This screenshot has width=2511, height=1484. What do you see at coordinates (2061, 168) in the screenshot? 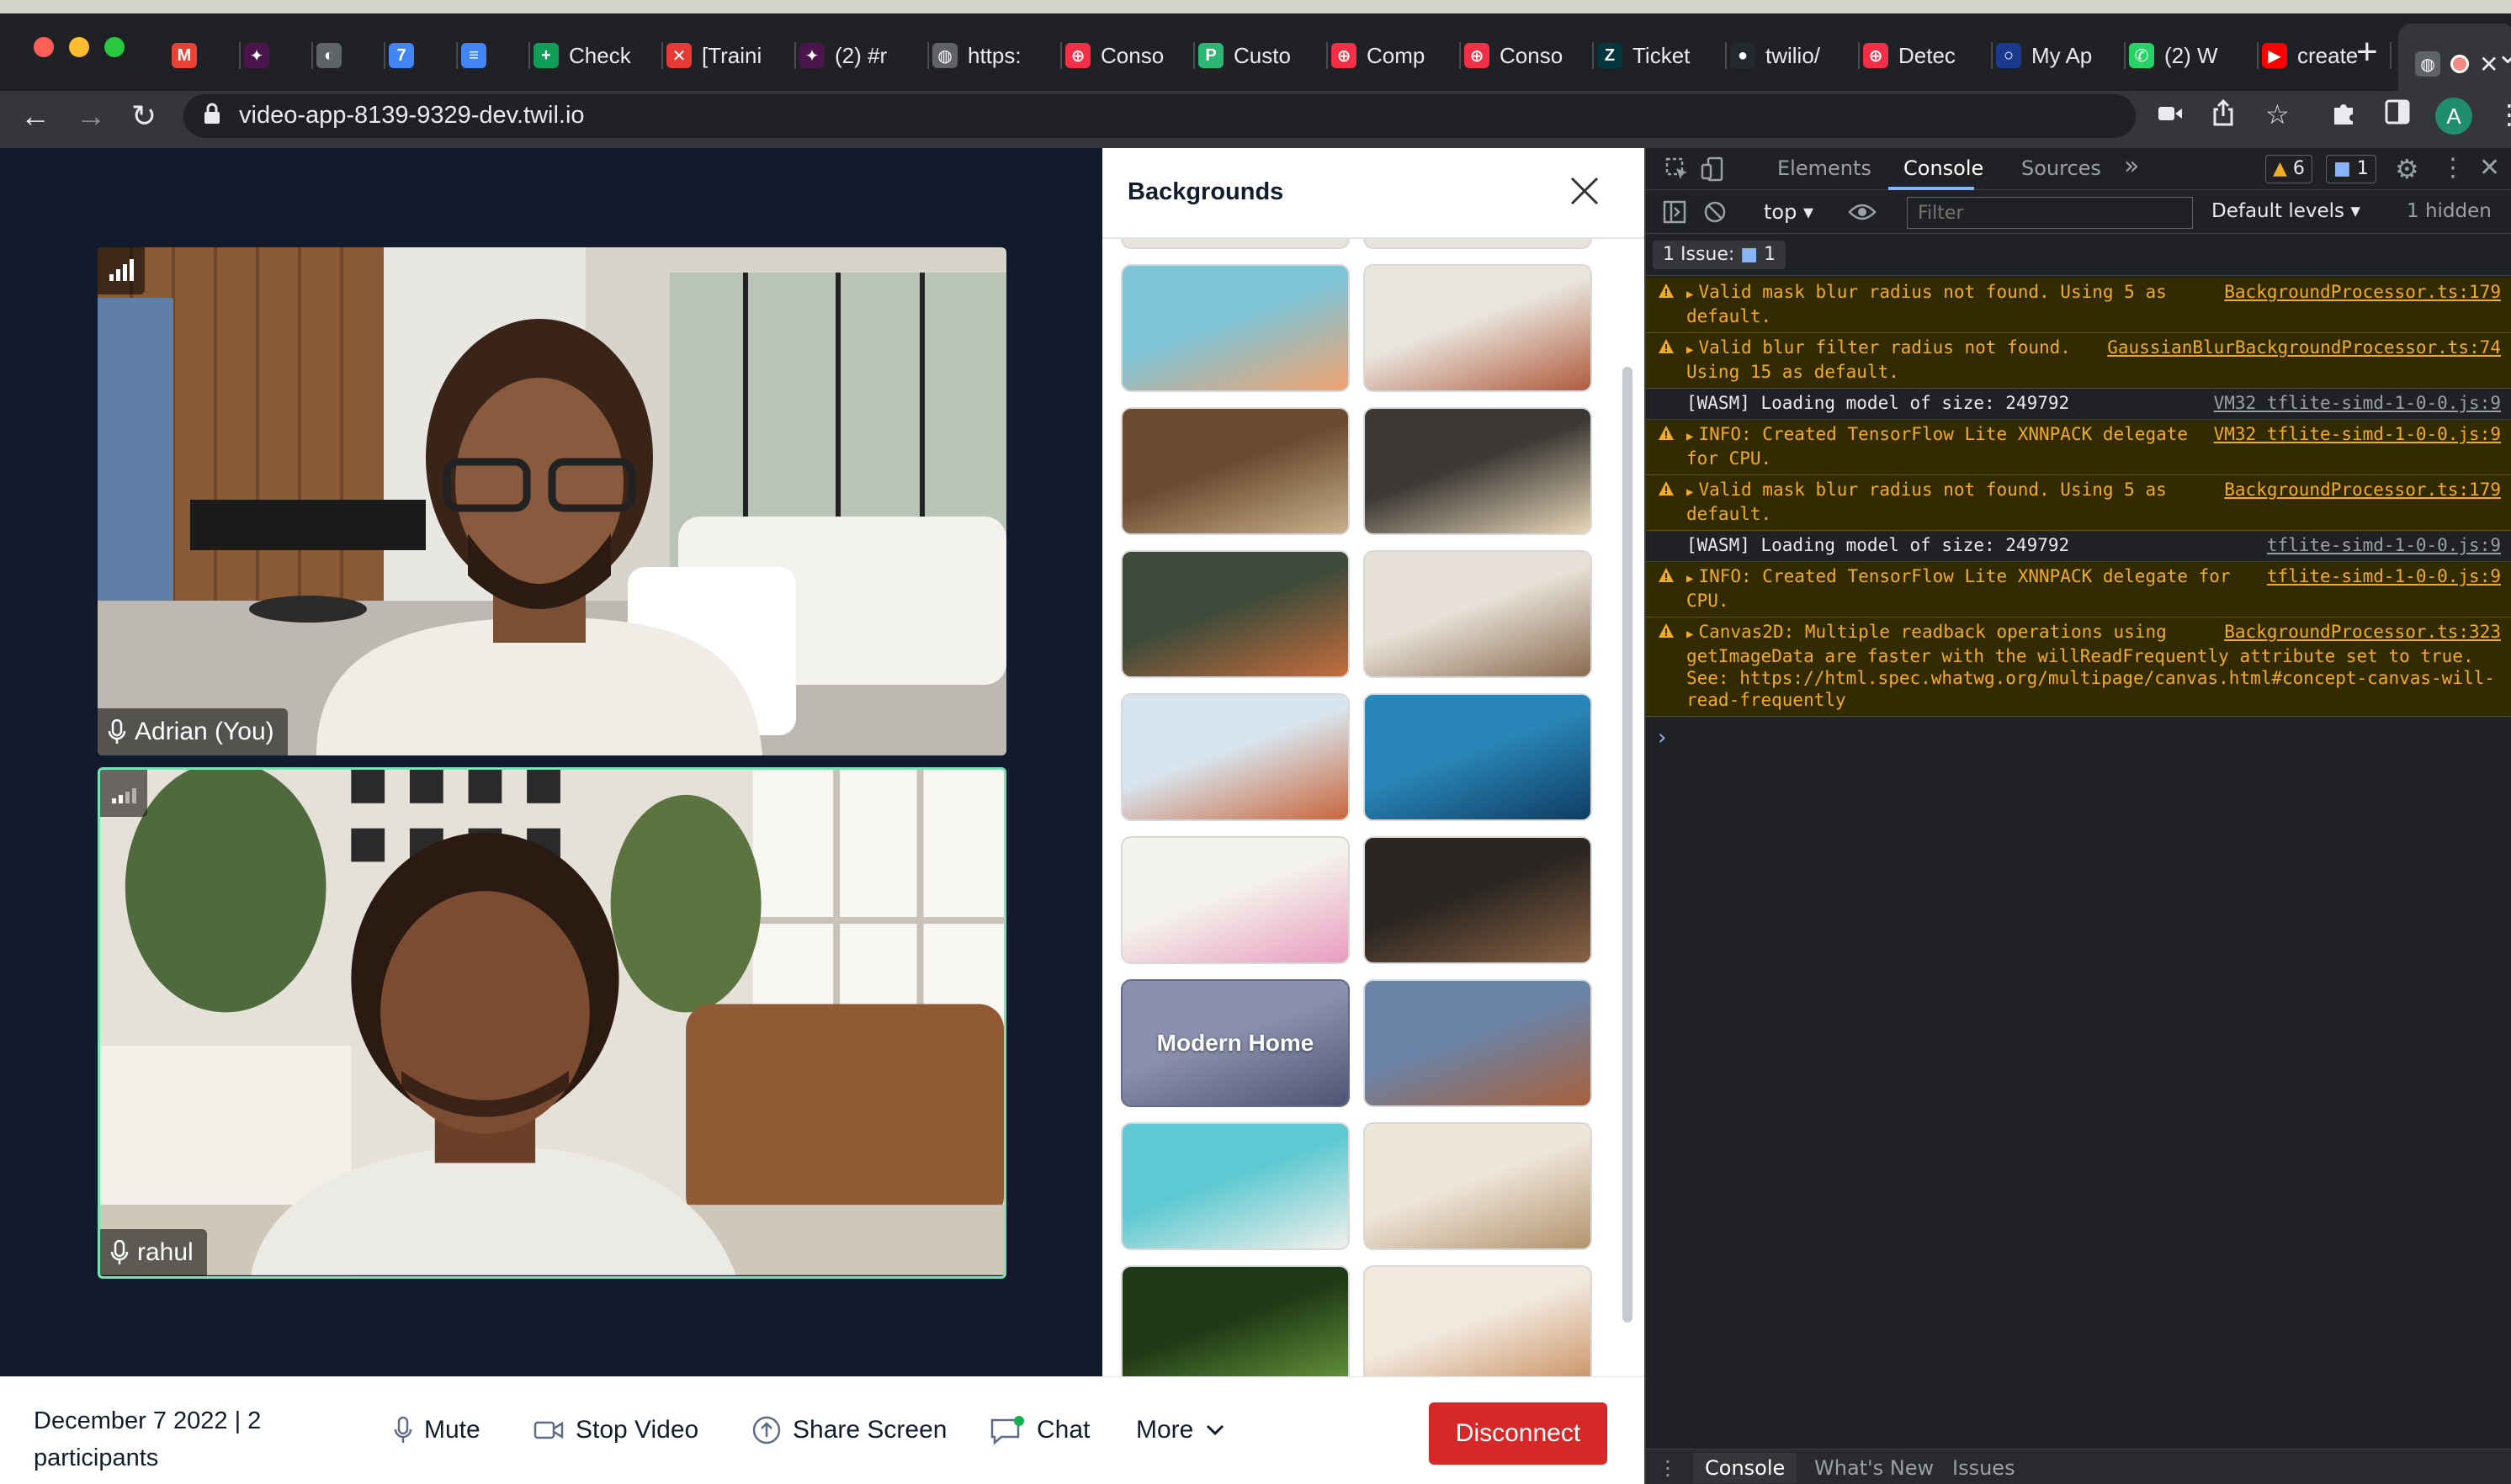
I see `tab-sources: Sources` at bounding box center [2061, 168].